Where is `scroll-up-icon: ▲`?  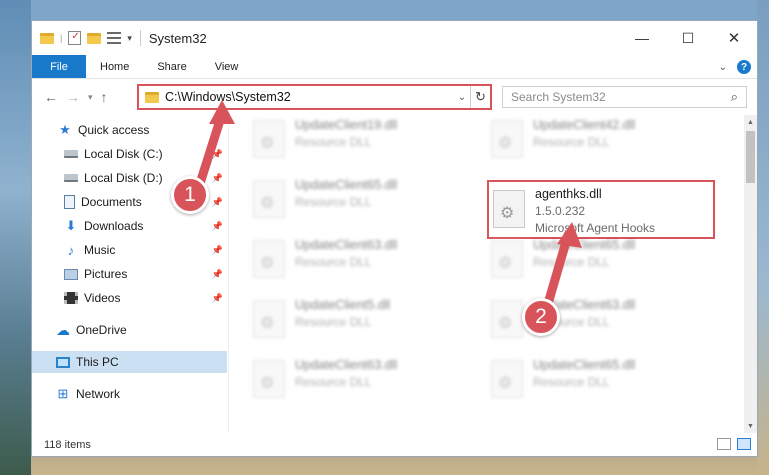
scroll-up-icon: ▲ is located at coordinates (750, 122).